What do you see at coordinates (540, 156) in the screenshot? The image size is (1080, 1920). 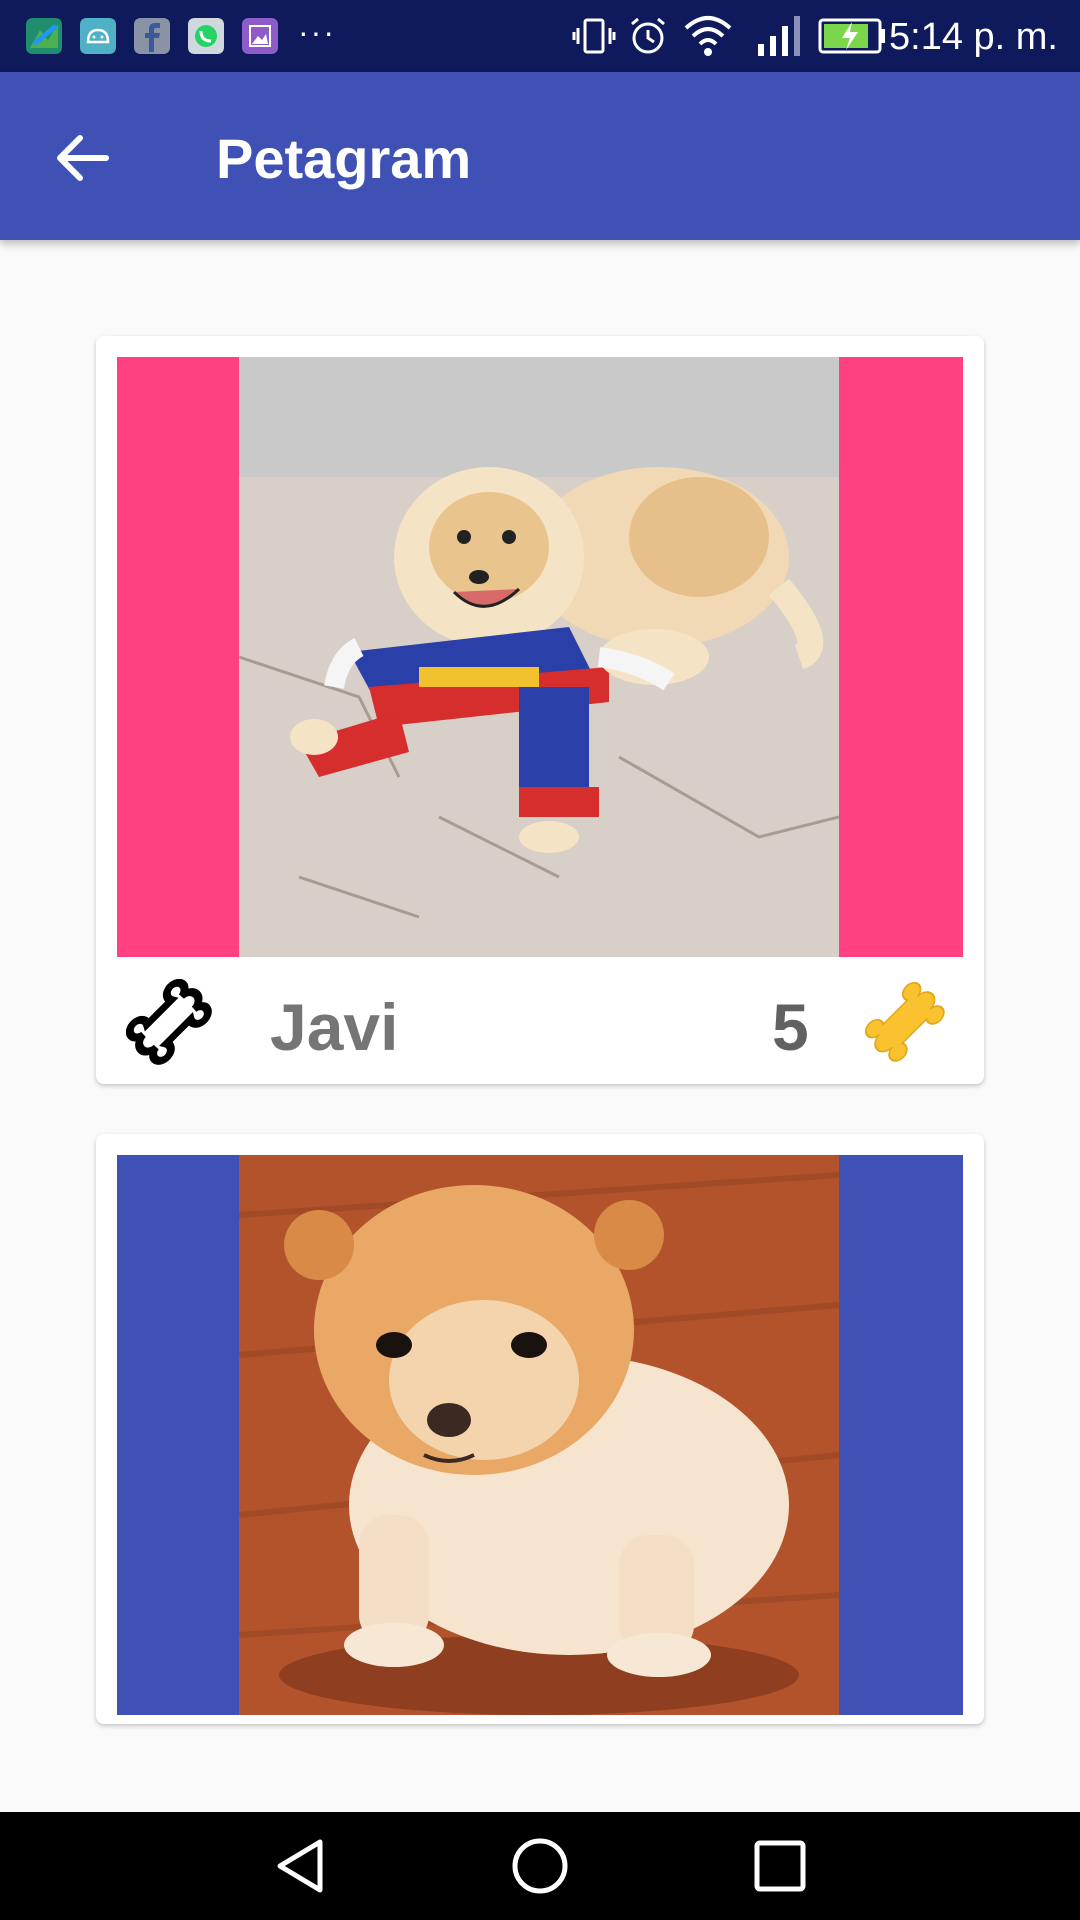 I see `app-bar: Petagram` at bounding box center [540, 156].